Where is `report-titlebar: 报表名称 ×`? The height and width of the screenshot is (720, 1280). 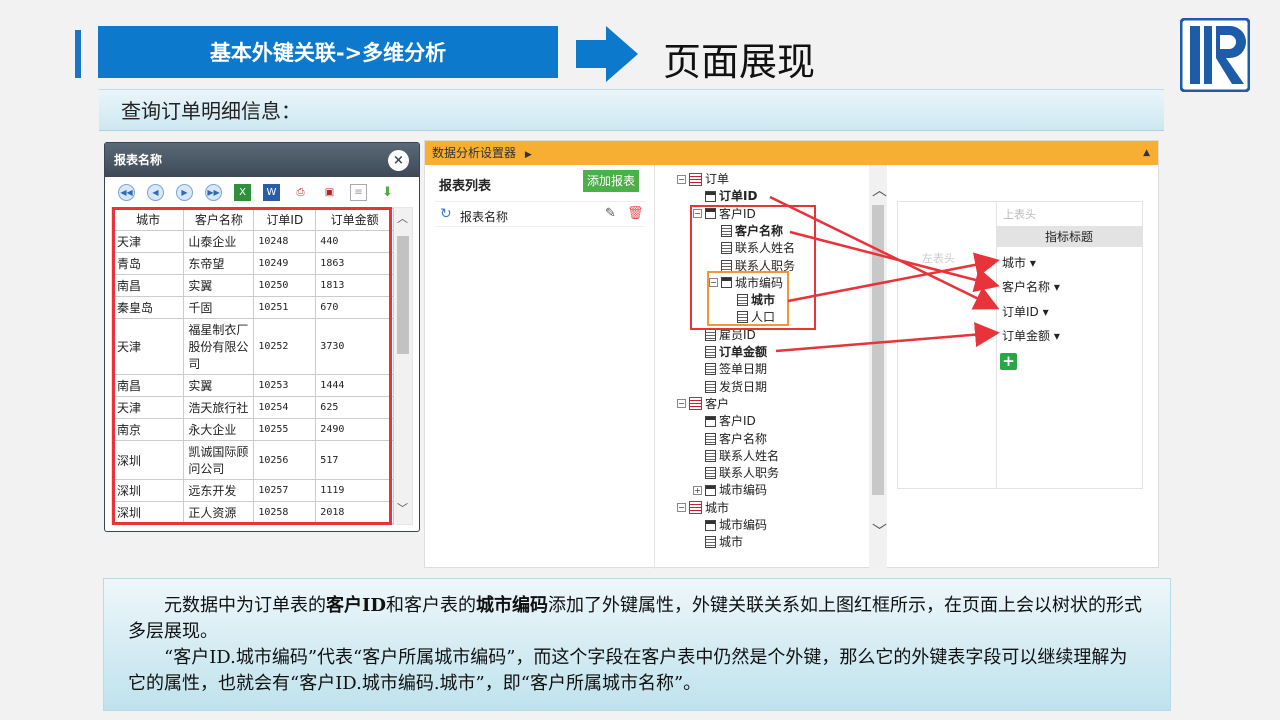
report-titlebar: 报表名称 × is located at coordinates (262, 160).